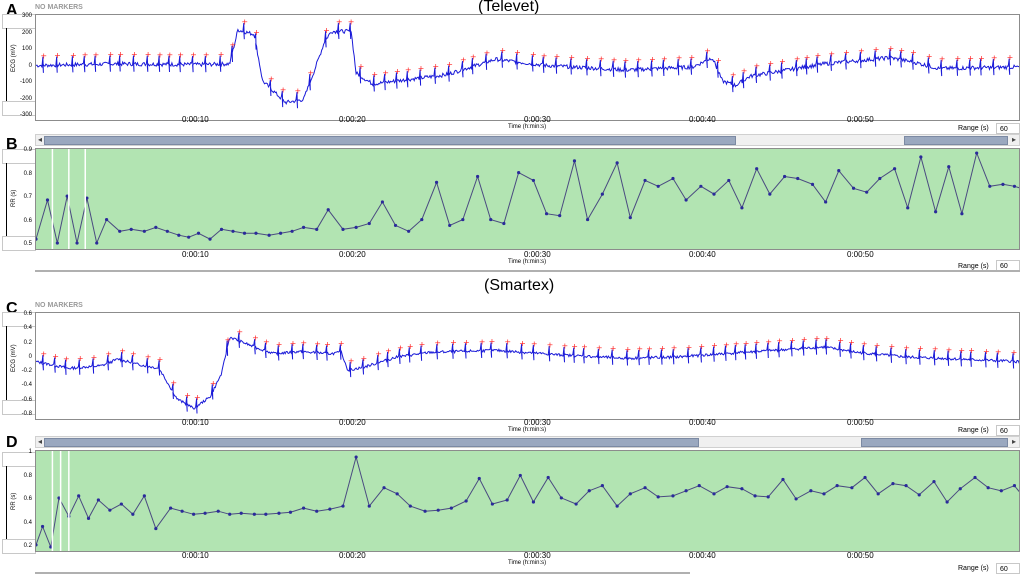 This screenshot has width=1021, height=575. Describe the element at coordinates (30, 65) in the screenshot. I see `ytick-label: 0` at that location.